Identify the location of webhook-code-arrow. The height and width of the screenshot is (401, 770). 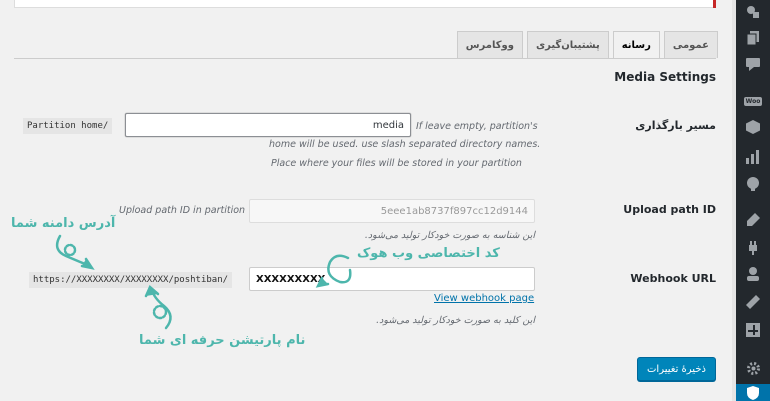
(333, 271).